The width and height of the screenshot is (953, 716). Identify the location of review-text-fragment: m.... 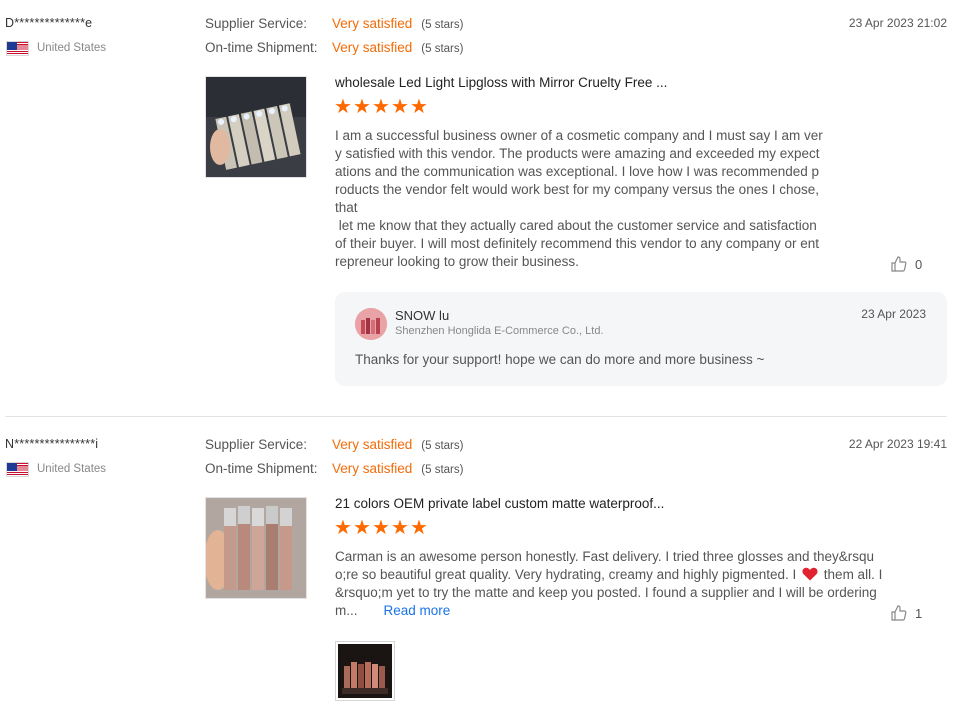
(346, 610).